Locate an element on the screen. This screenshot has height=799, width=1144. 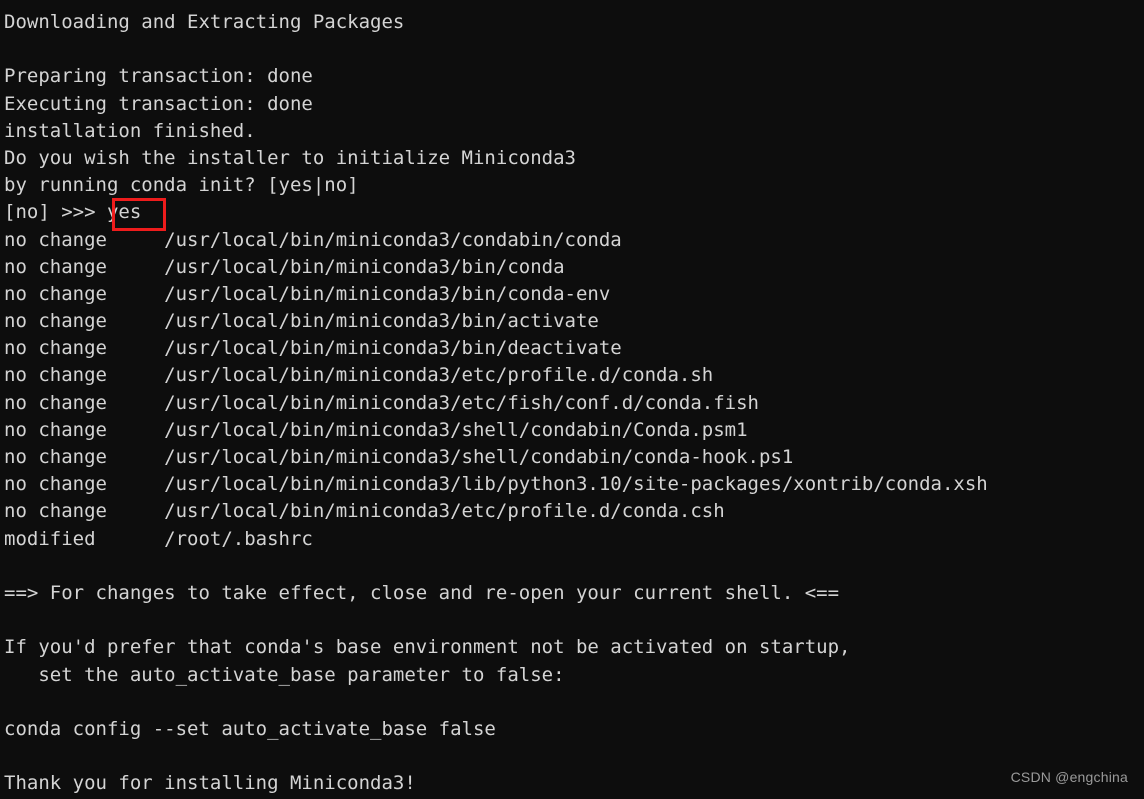
terminal-line: Thank you for installing Miniconda3! is located at coordinates (210, 783).